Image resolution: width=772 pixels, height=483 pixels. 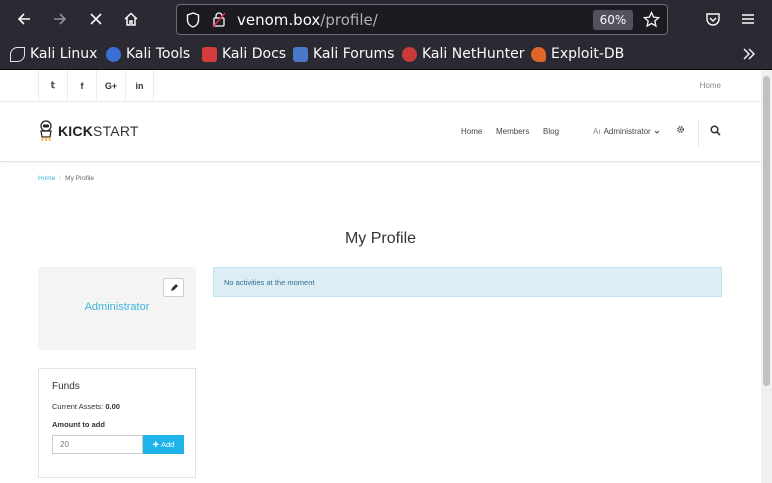 What do you see at coordinates (471, 131) in the screenshot?
I see `nav-home: Home` at bounding box center [471, 131].